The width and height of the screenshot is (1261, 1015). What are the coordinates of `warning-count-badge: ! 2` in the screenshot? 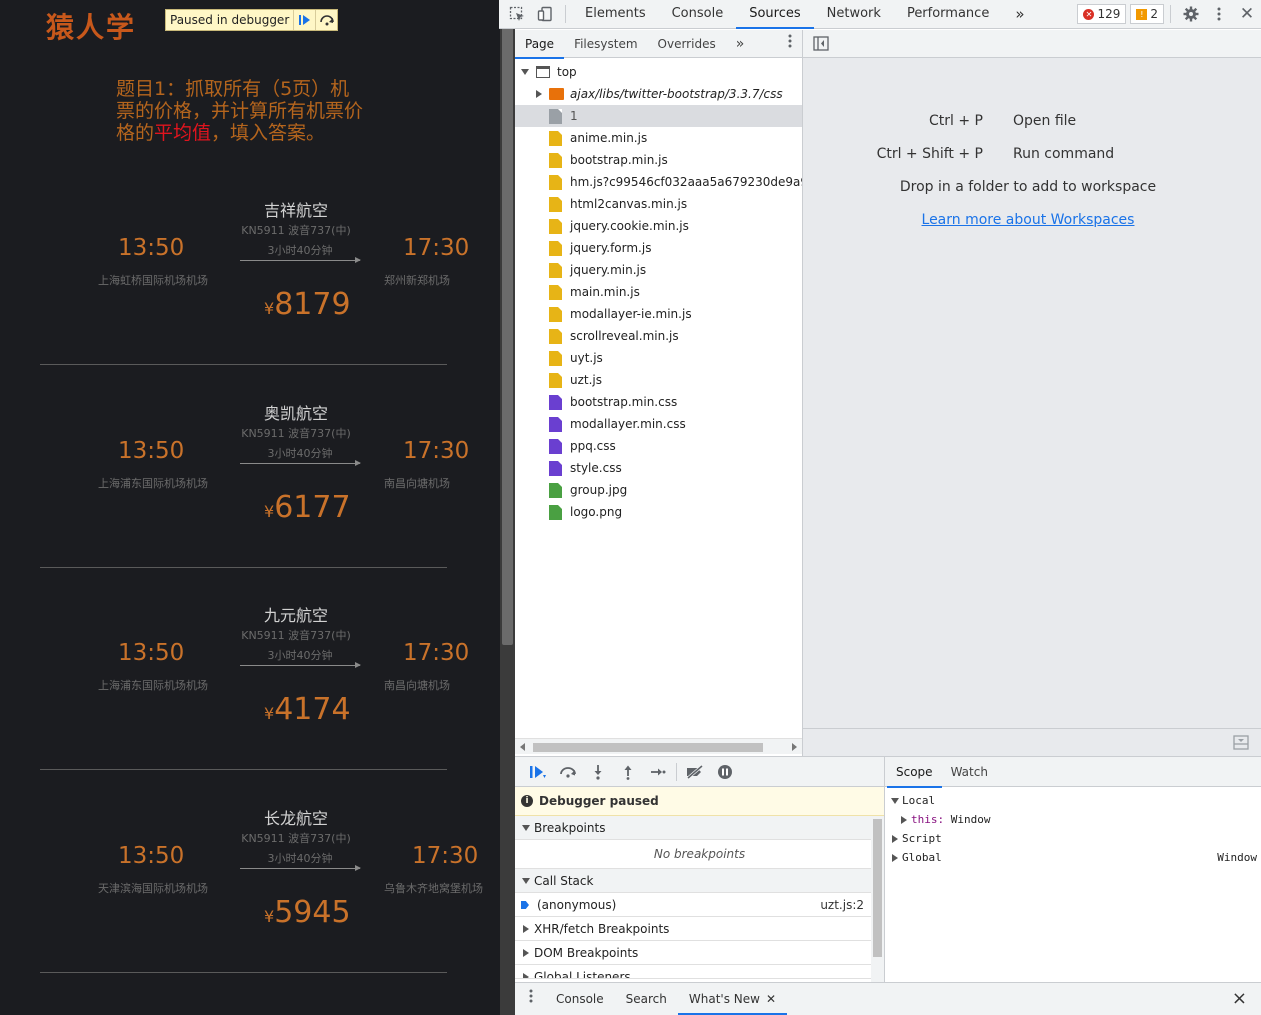 It's located at (1147, 14).